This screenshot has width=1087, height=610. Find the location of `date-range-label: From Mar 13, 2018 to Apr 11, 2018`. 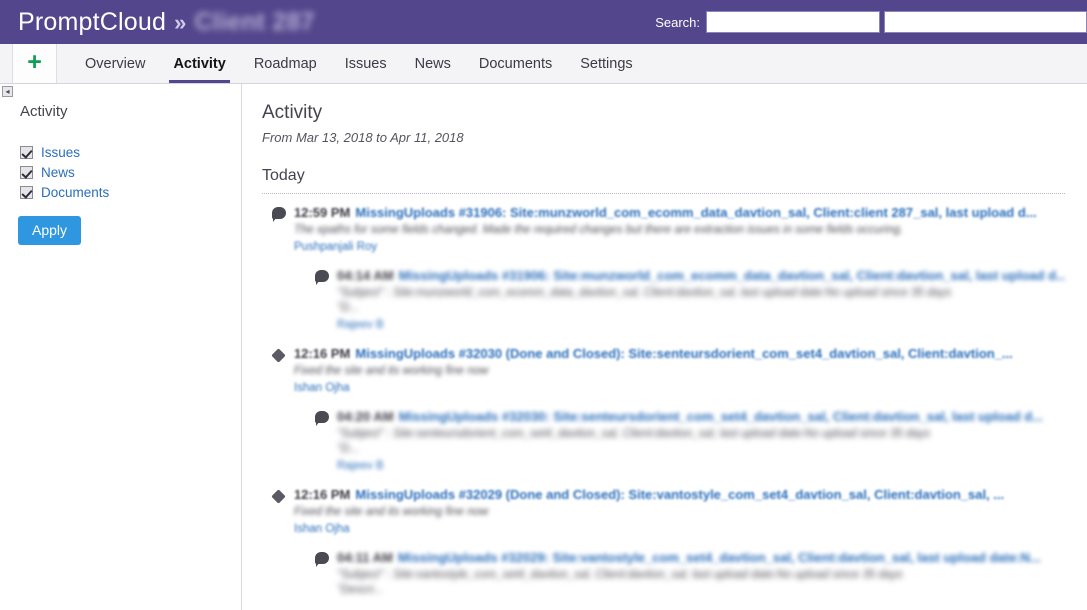

date-range-label: From Mar 13, 2018 to Apr 11, 2018 is located at coordinates (363, 137).